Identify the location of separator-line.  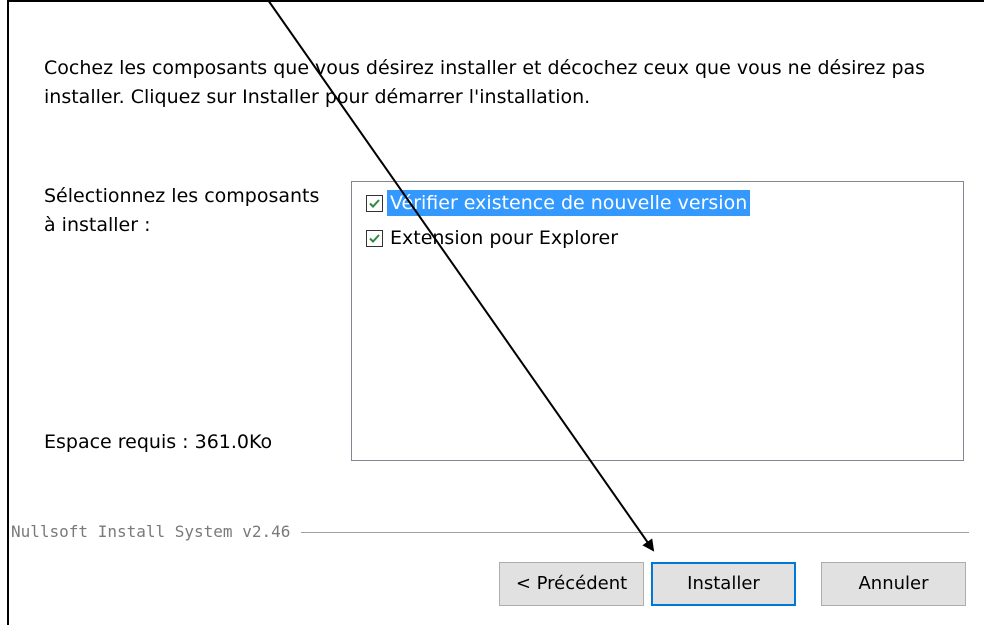
(635, 533).